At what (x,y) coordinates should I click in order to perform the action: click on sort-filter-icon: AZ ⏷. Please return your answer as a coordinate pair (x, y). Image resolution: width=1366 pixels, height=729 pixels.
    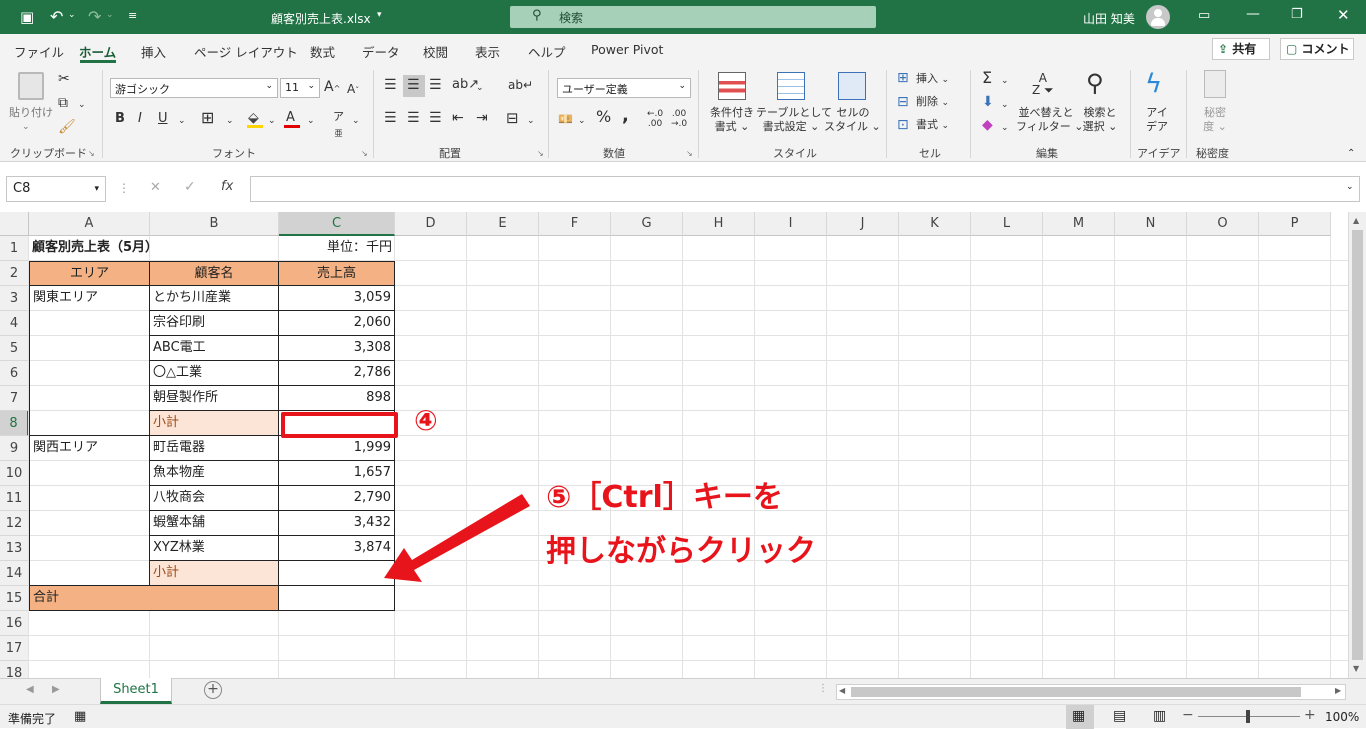
    Looking at the image, I should click on (1043, 84).